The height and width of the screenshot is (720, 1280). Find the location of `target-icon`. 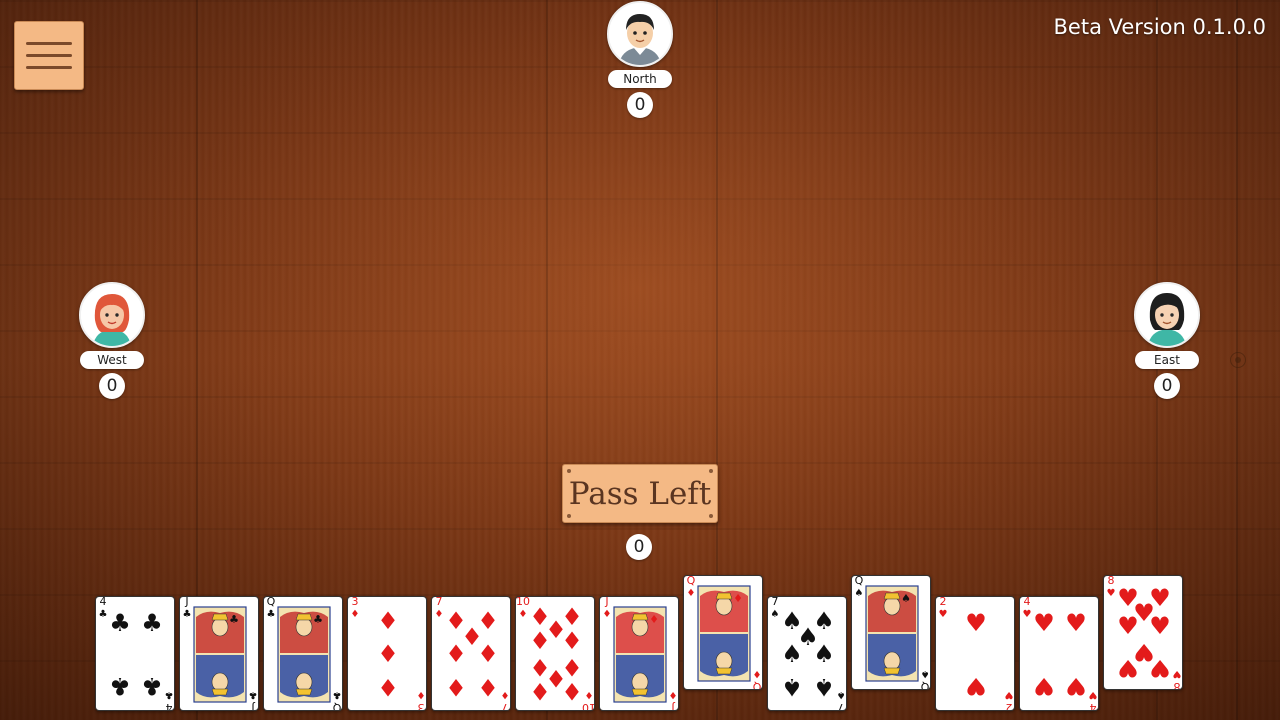

target-icon is located at coordinates (1238, 360).